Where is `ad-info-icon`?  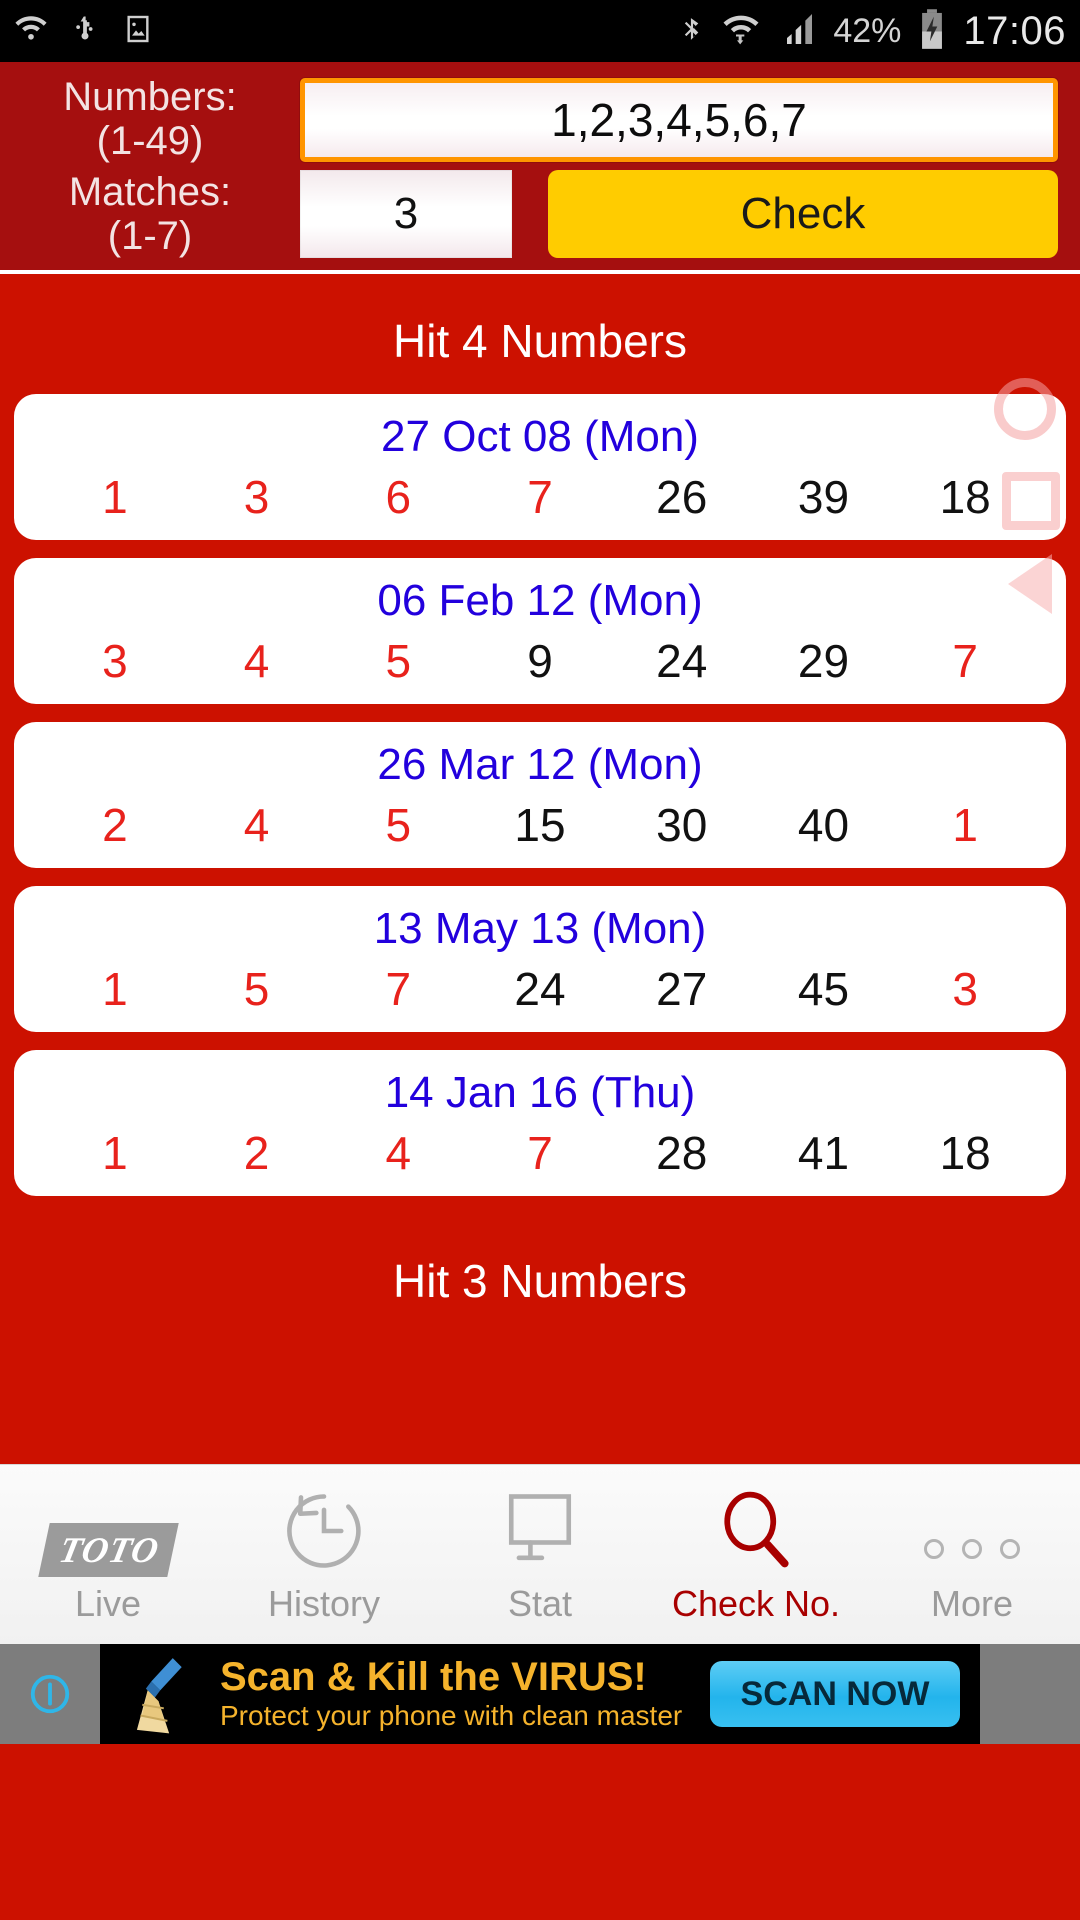
ad-info-icon is located at coordinates (50, 1694).